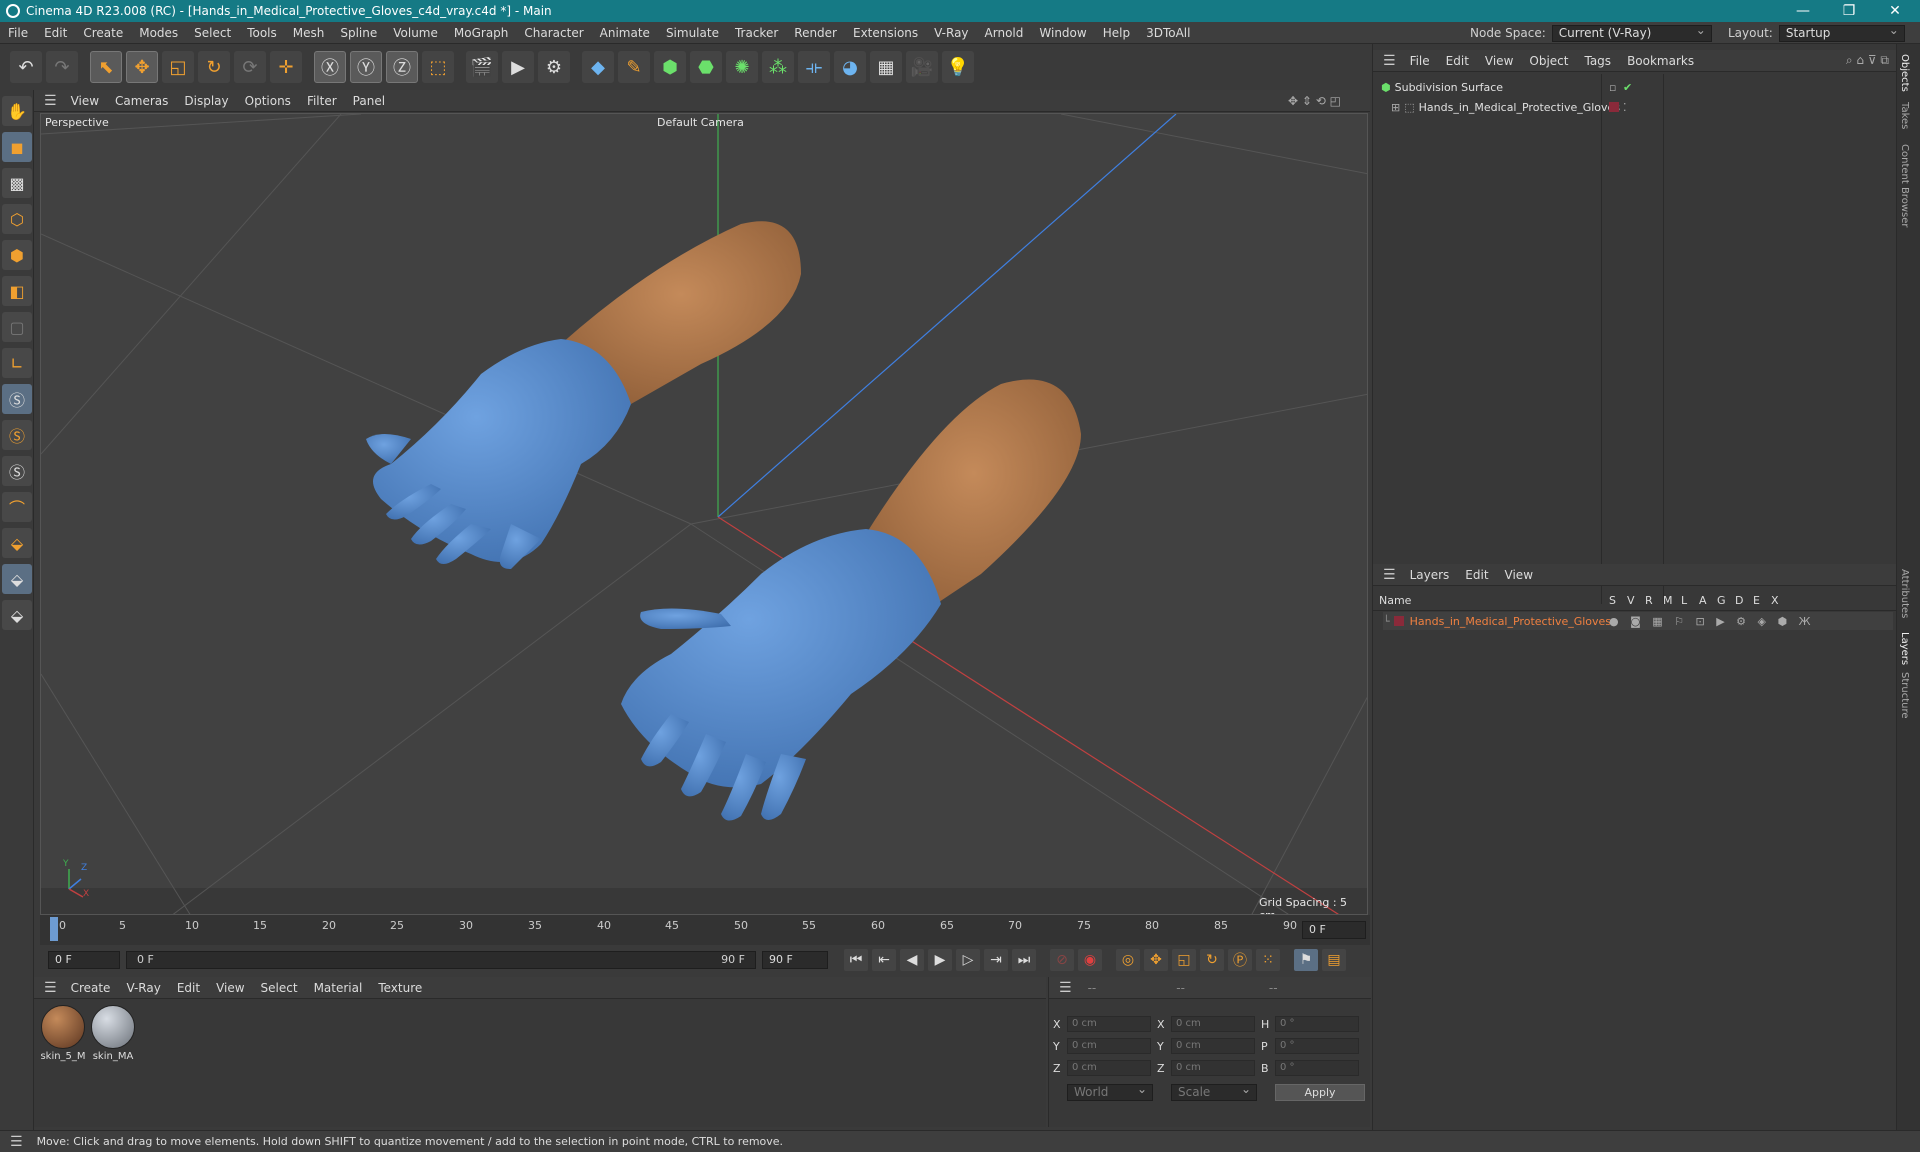  Describe the element at coordinates (402, 67) in the screenshot. I see `z-axis-lock-icon: Ⓩ` at that location.